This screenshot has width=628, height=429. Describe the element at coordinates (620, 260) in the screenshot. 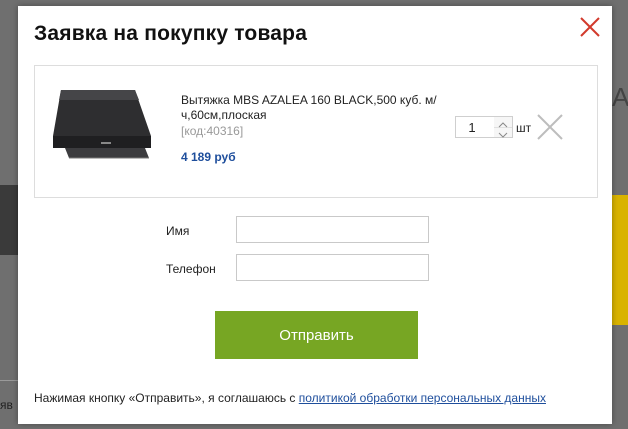

I see `background-banner-fragment` at that location.